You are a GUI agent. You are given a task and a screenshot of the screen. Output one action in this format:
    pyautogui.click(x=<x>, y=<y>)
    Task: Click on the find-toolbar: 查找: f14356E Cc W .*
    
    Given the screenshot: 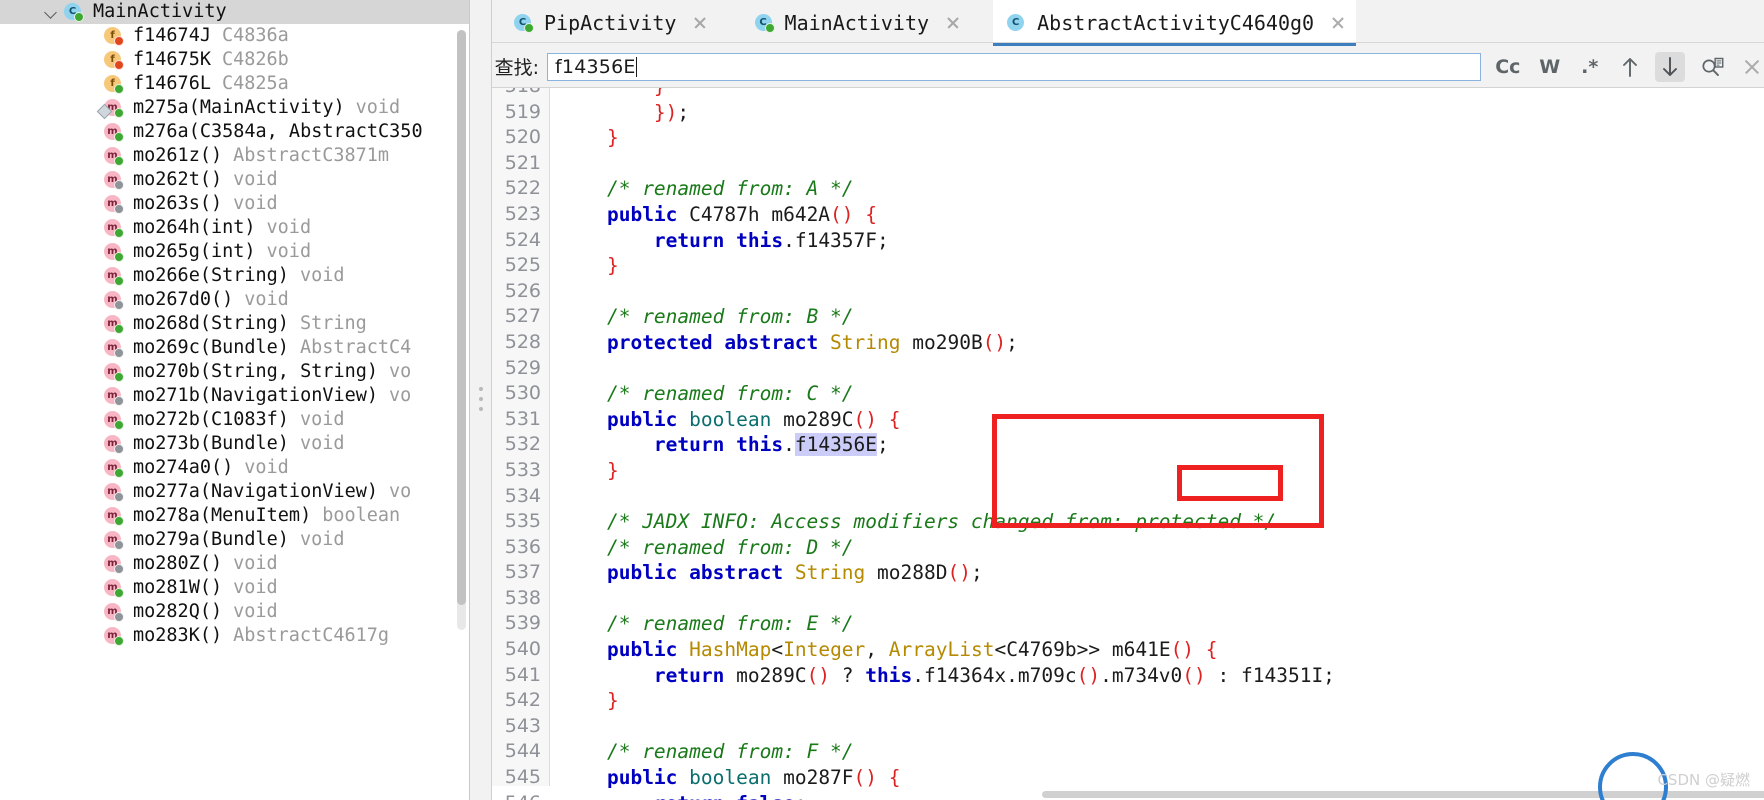 What is the action you would take?
    pyautogui.click(x=1128, y=67)
    